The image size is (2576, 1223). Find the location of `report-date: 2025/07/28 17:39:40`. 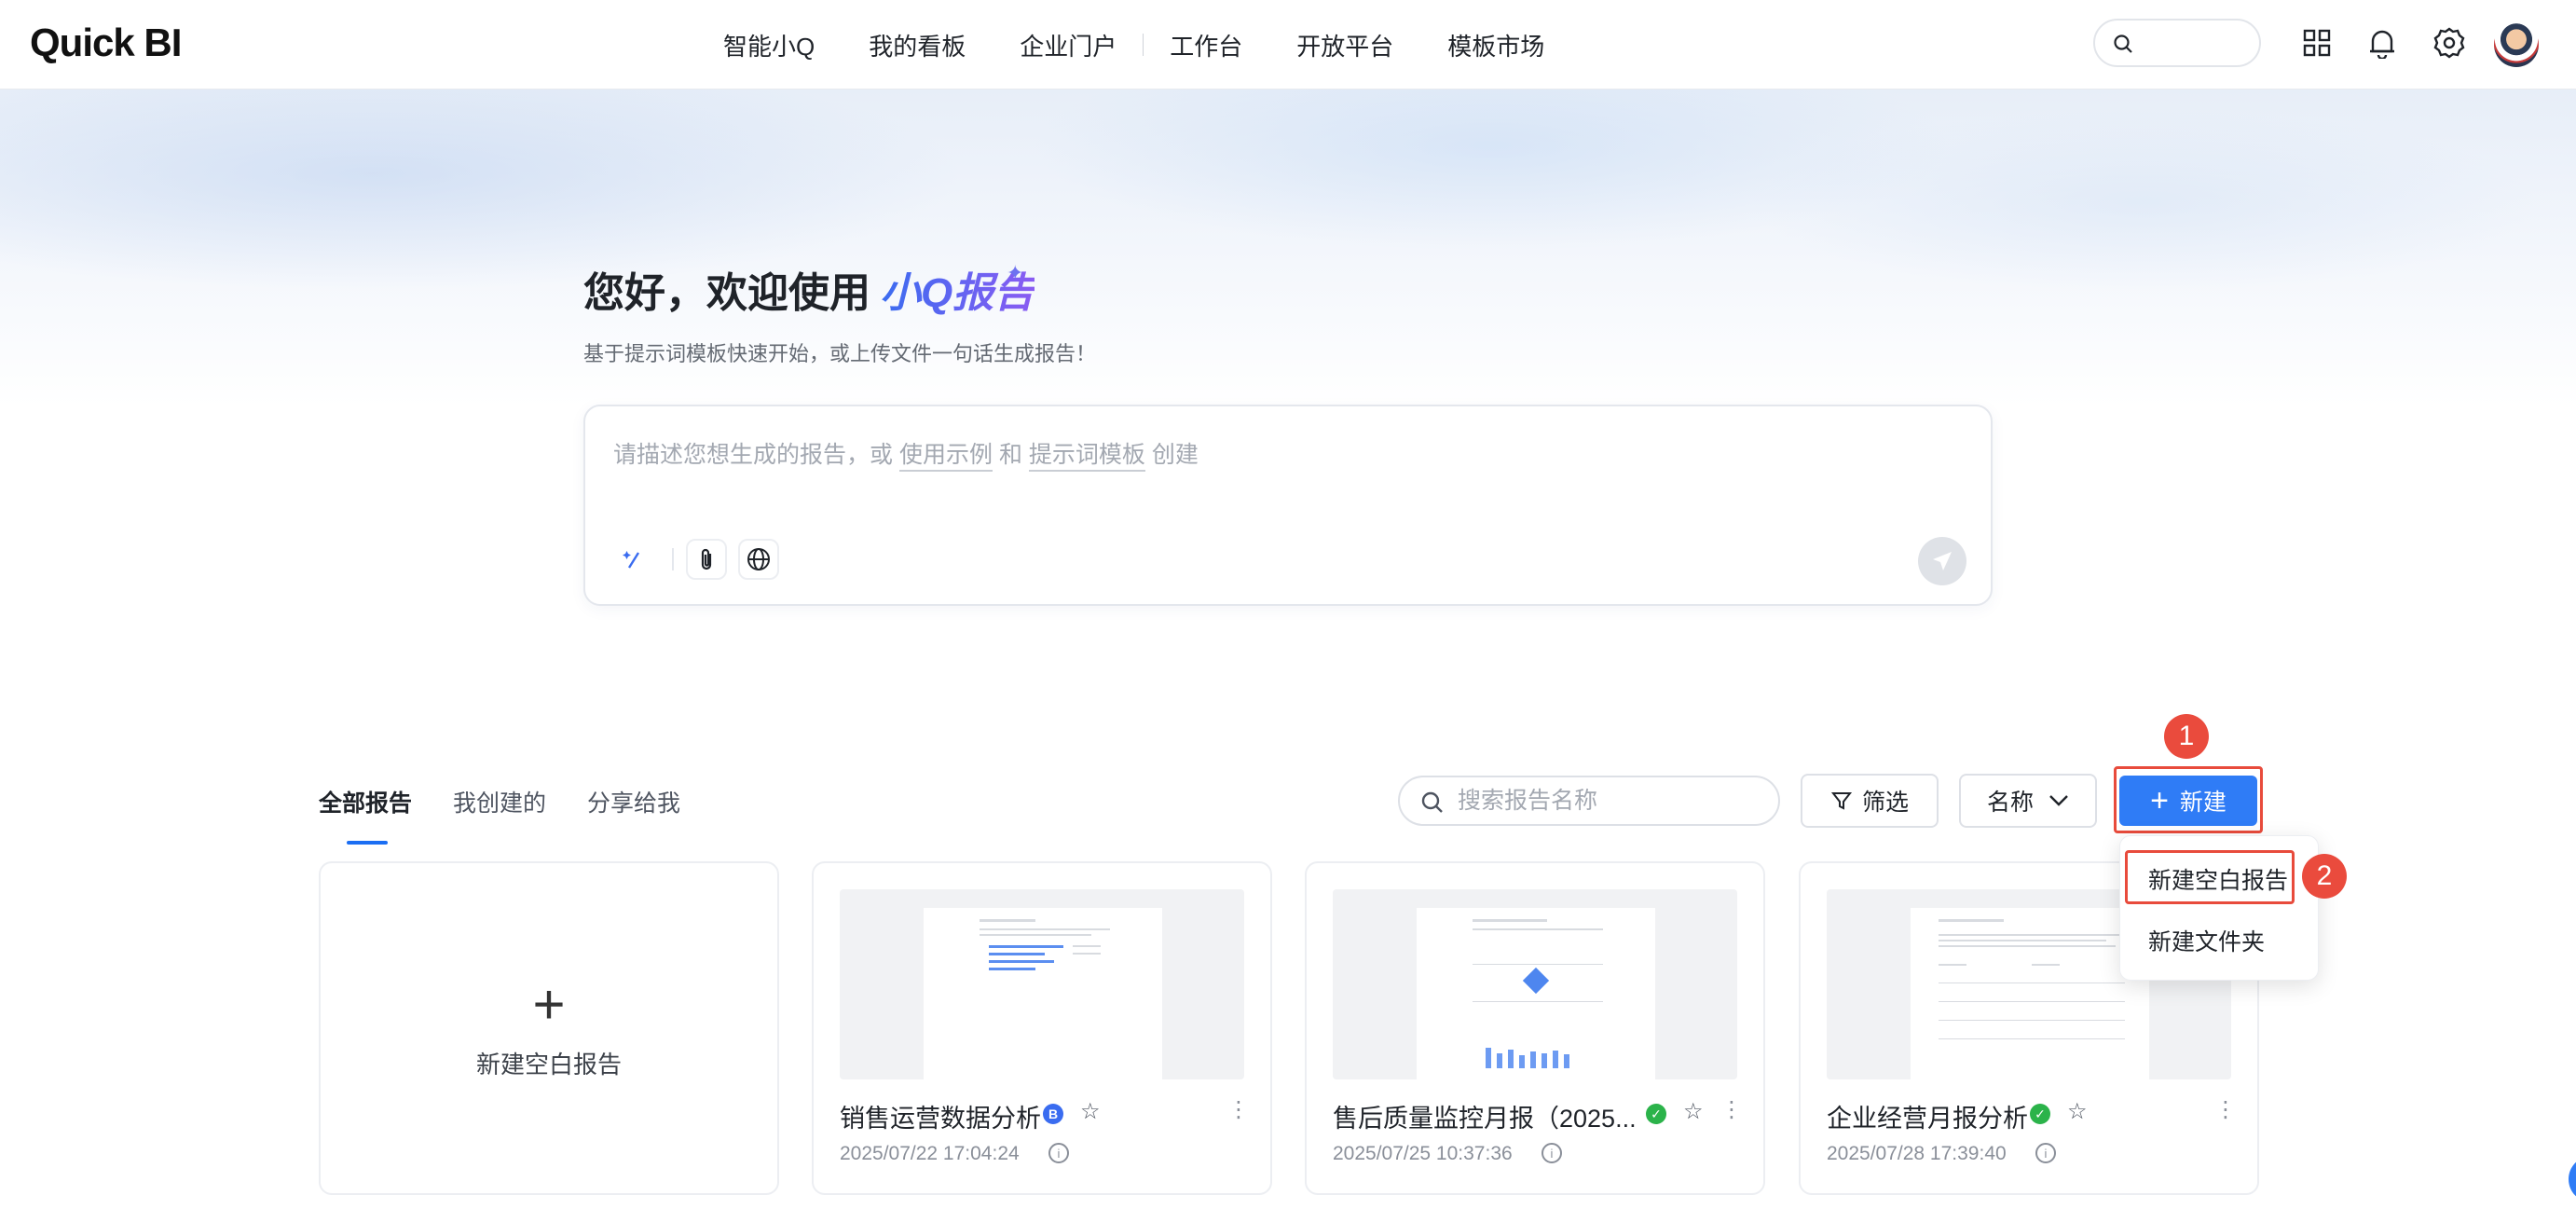

report-date: 2025/07/28 17:39:40 is located at coordinates (1917, 1153).